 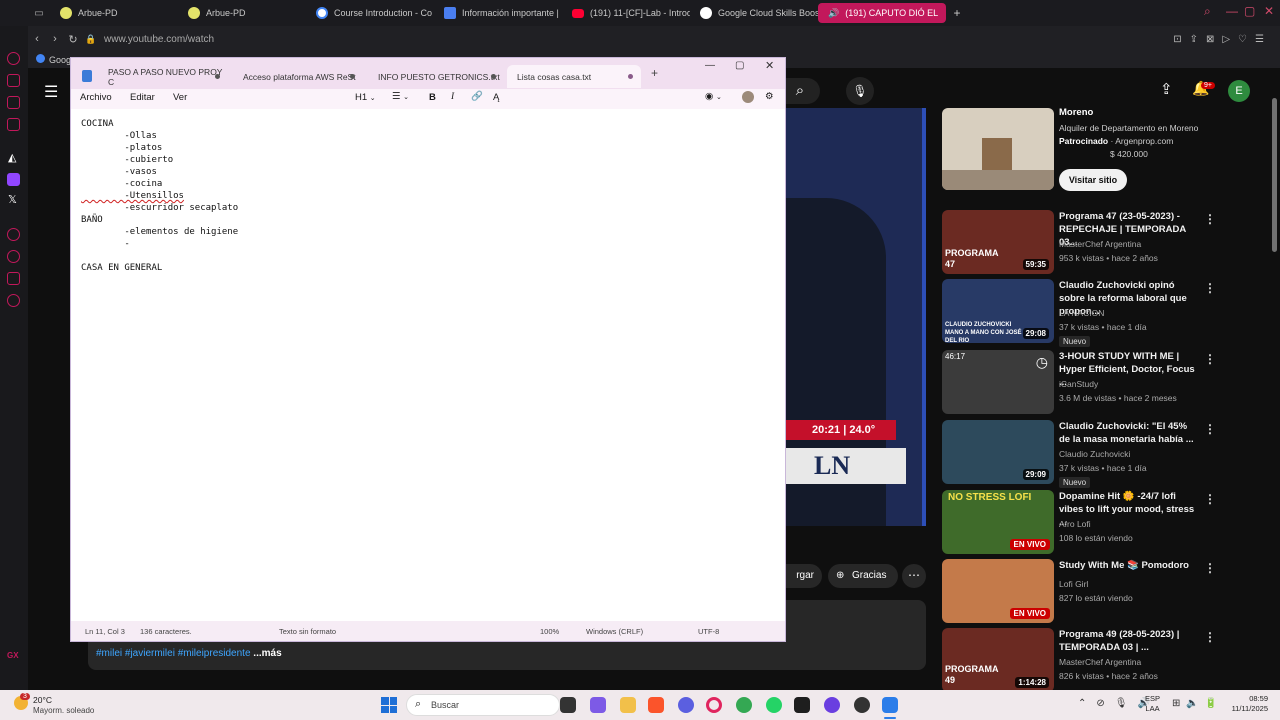 I want to click on brave-icon, so click(x=656, y=705).